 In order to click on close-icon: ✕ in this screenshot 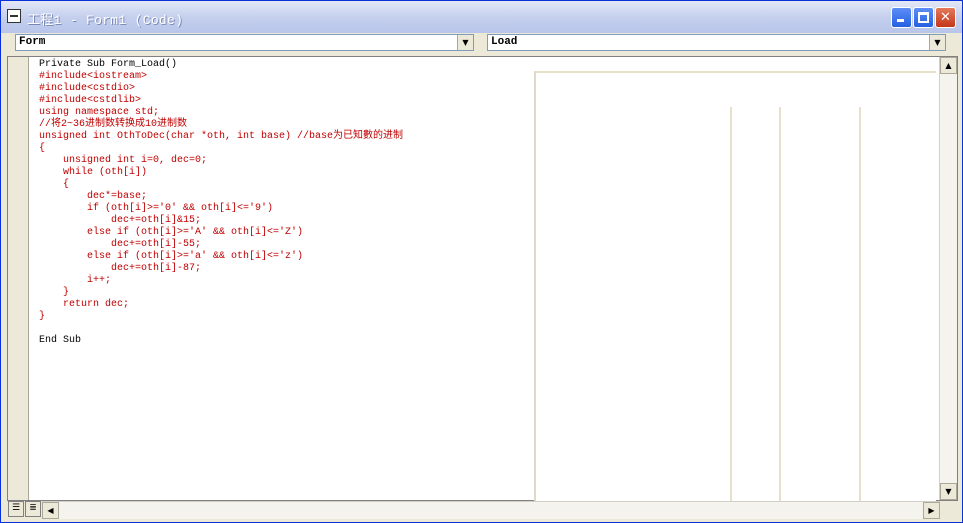, I will do `click(945, 17)`.